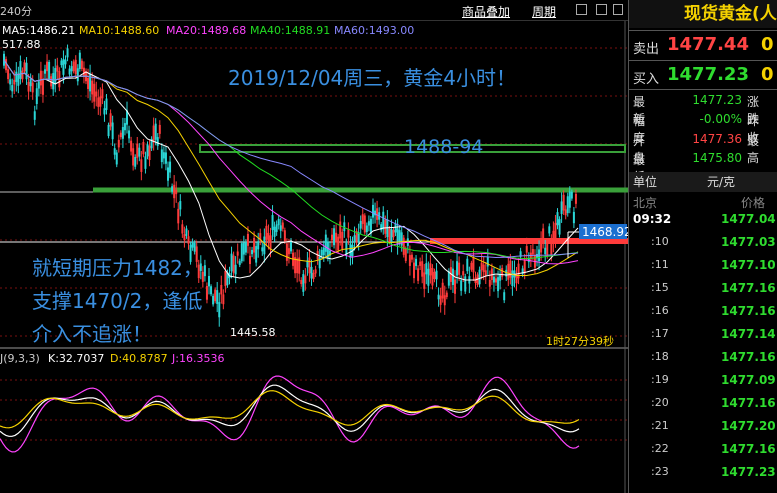 The width and height of the screenshot is (777, 493). I want to click on tick-row: :22 1477.16, so click(703, 453).